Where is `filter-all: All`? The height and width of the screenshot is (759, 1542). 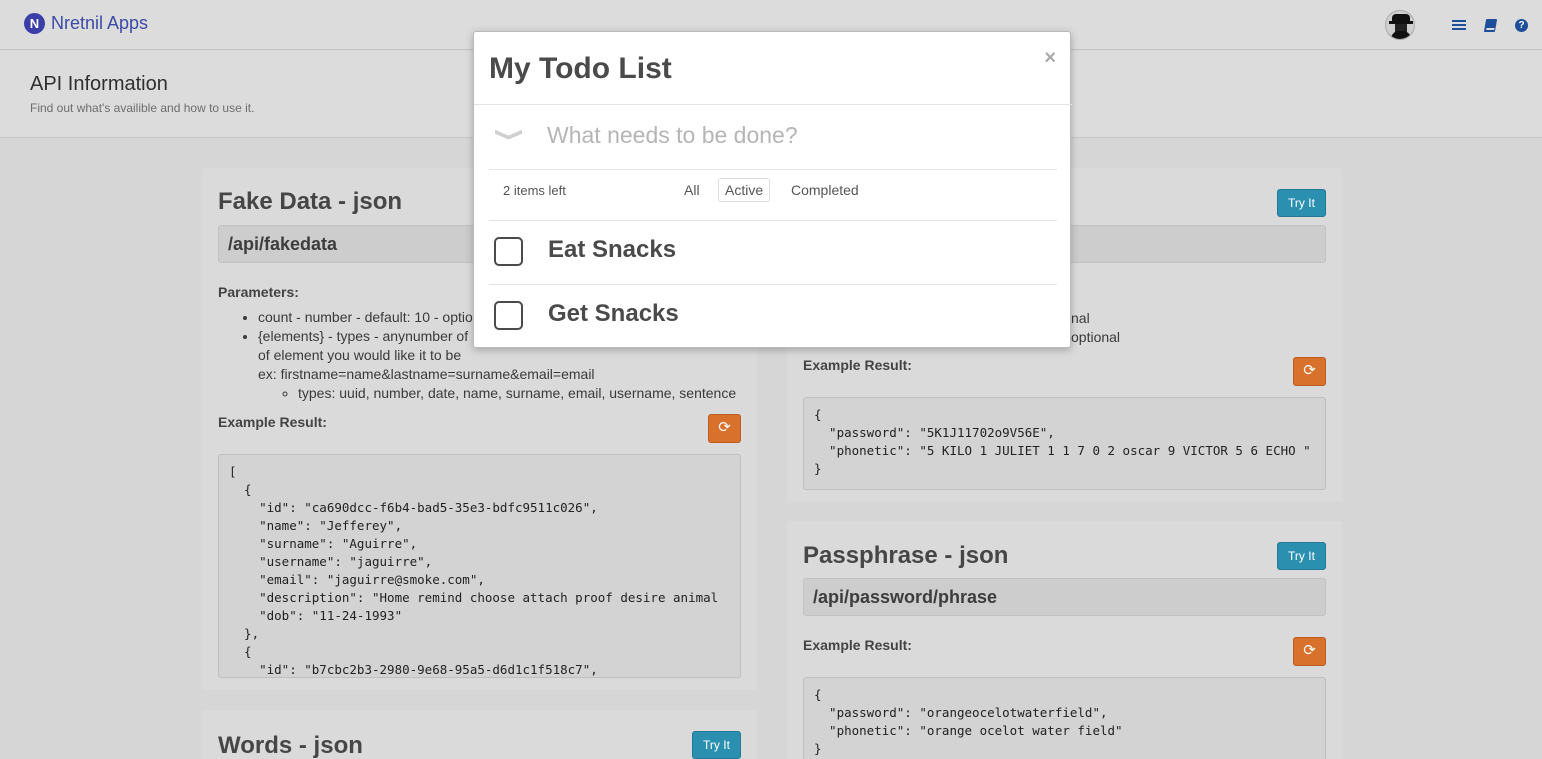
filter-all: All is located at coordinates (692, 190).